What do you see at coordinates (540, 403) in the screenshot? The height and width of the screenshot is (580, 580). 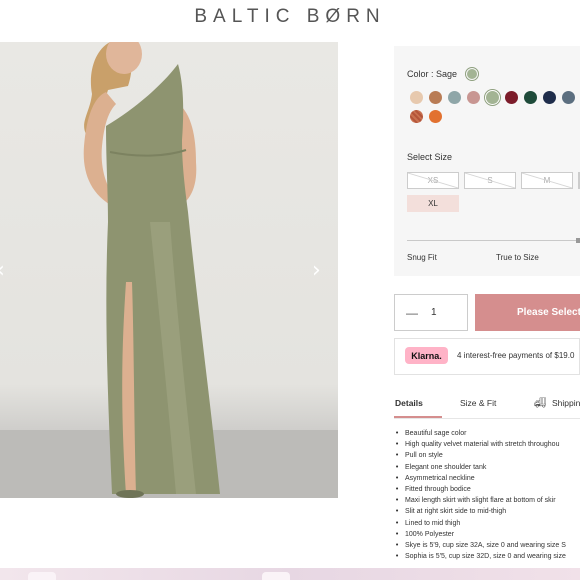 I see `truck-icon: 🚚︎` at bounding box center [540, 403].